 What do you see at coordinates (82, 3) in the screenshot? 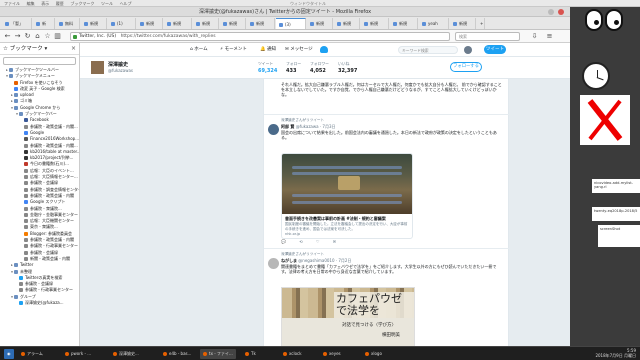
I see `menu-item: ブックマーク` at bounding box center [82, 3].